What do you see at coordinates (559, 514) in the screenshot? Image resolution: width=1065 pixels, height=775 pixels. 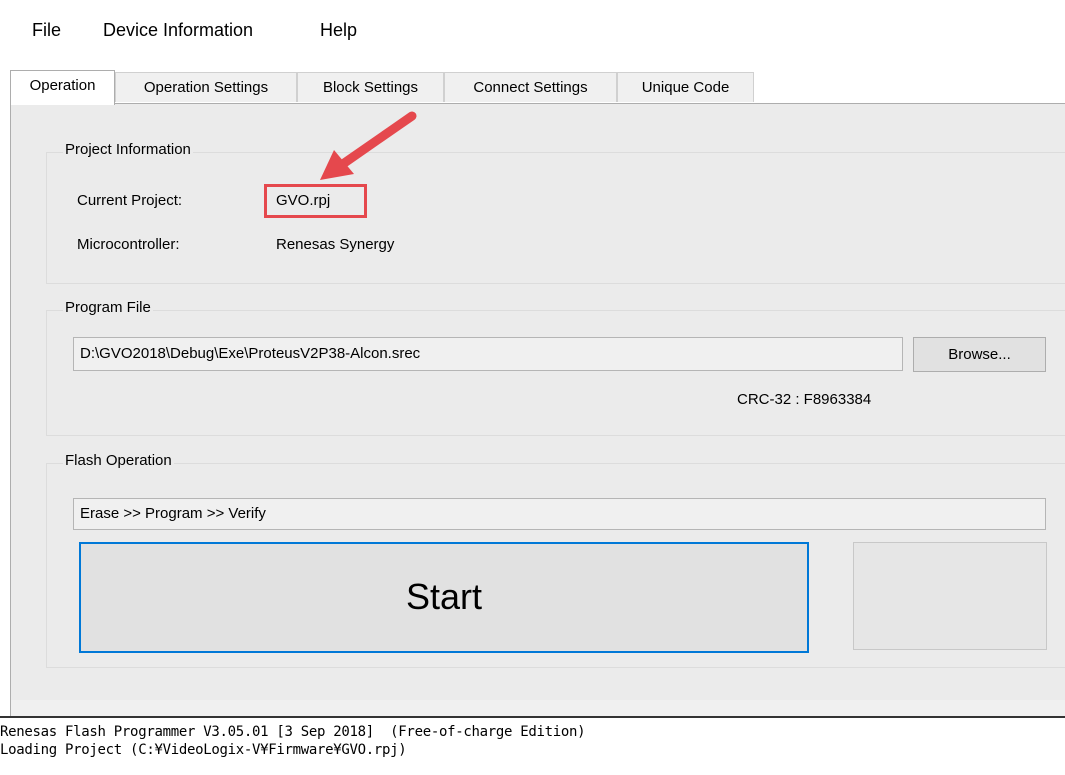 I see `operation-sequence-field: Erase >> Program >> Verify` at bounding box center [559, 514].